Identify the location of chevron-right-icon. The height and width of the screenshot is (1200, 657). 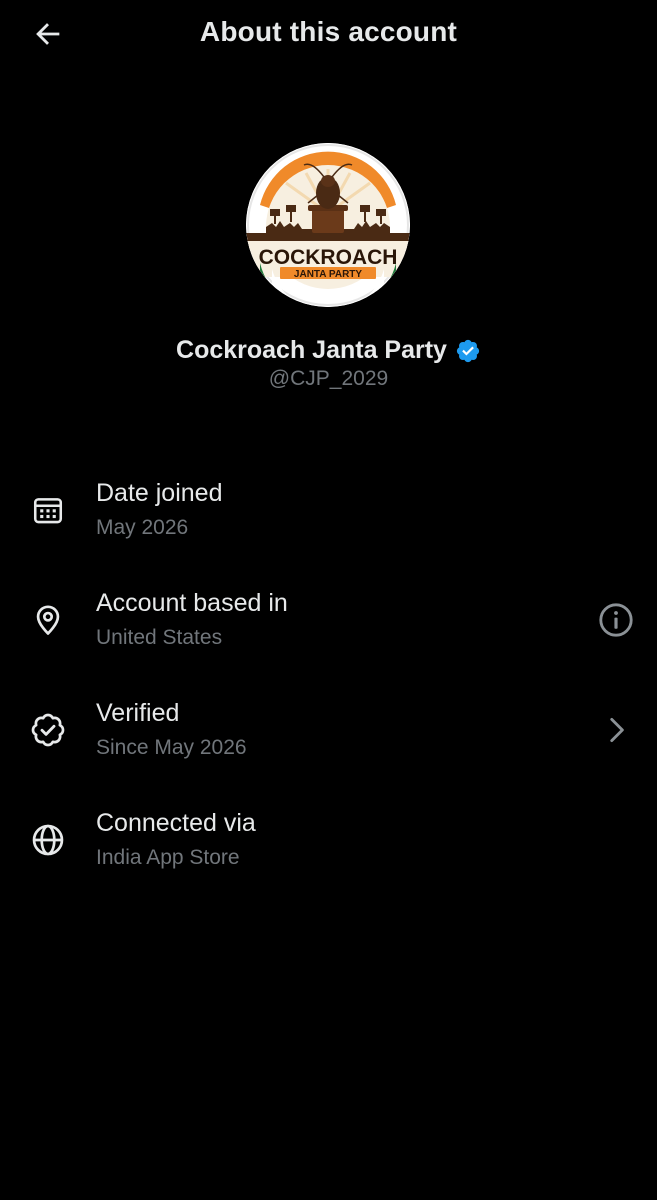
(617, 730).